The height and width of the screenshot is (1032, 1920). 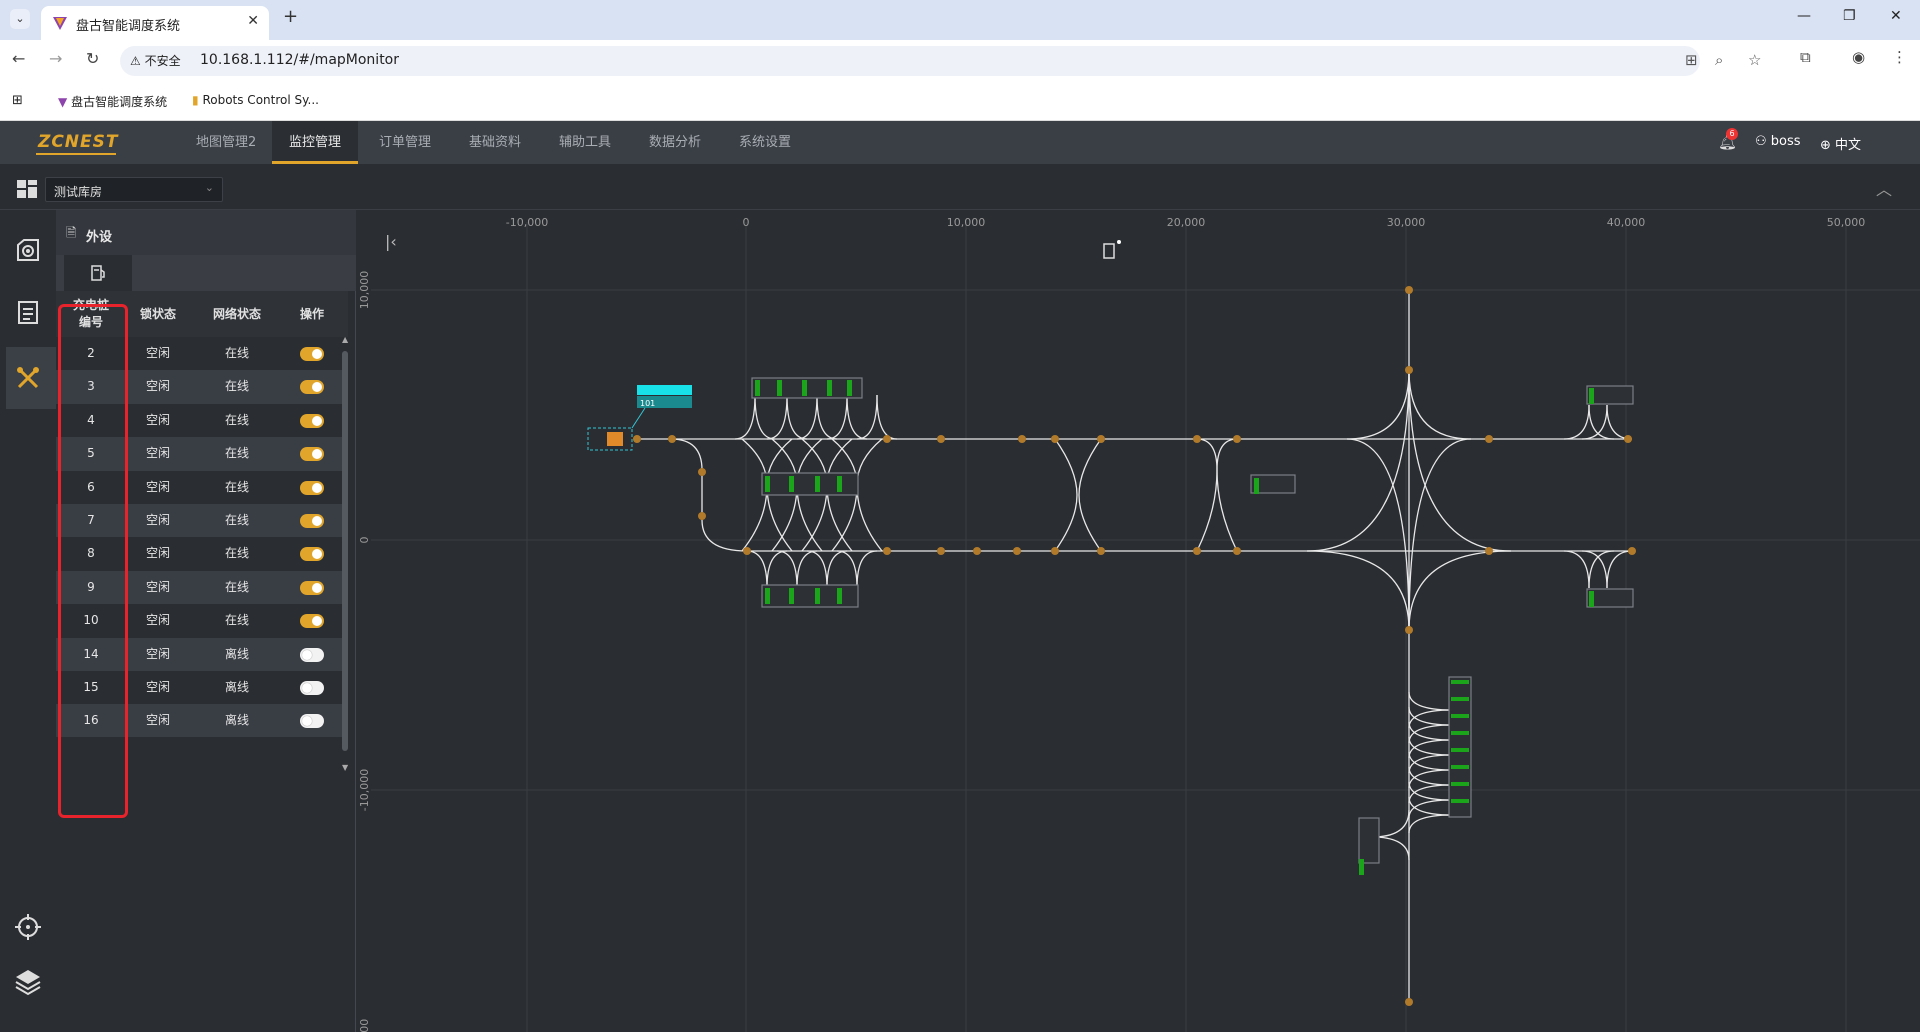 I want to click on charging-station-icon, so click(x=1109, y=251).